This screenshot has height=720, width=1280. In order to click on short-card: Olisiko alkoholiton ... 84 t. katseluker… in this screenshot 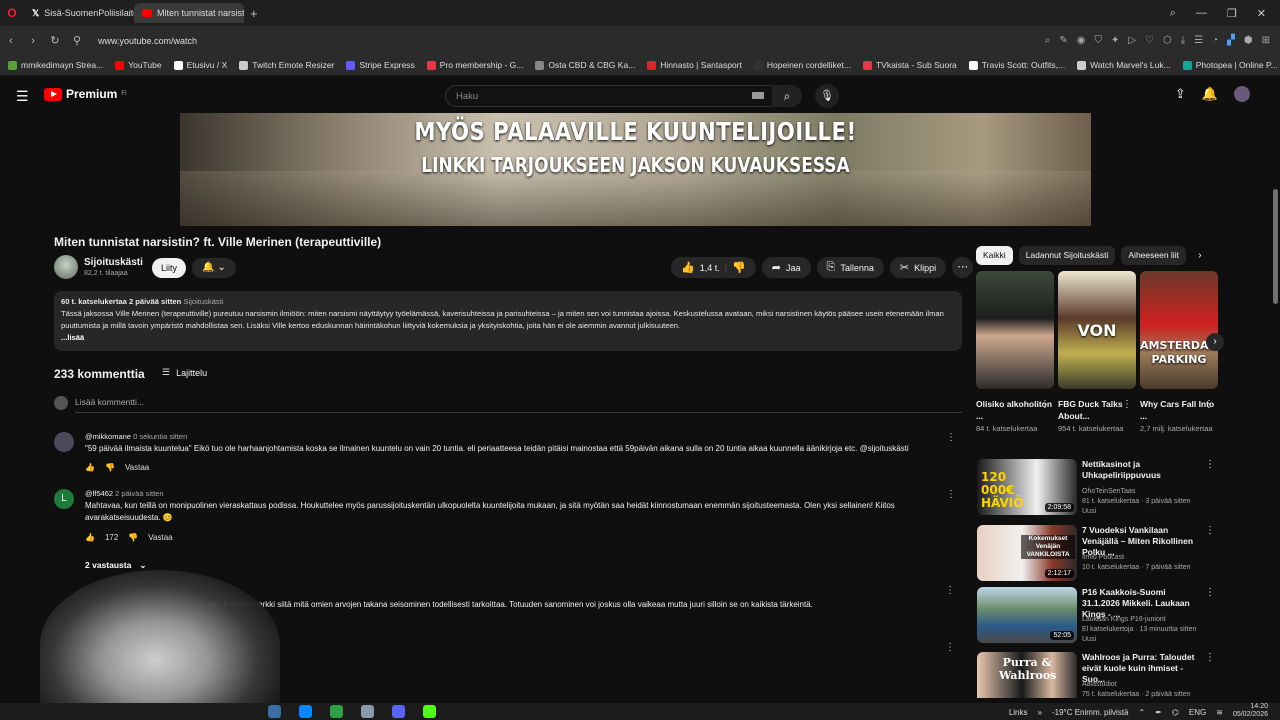, I will do `click(1015, 352)`.